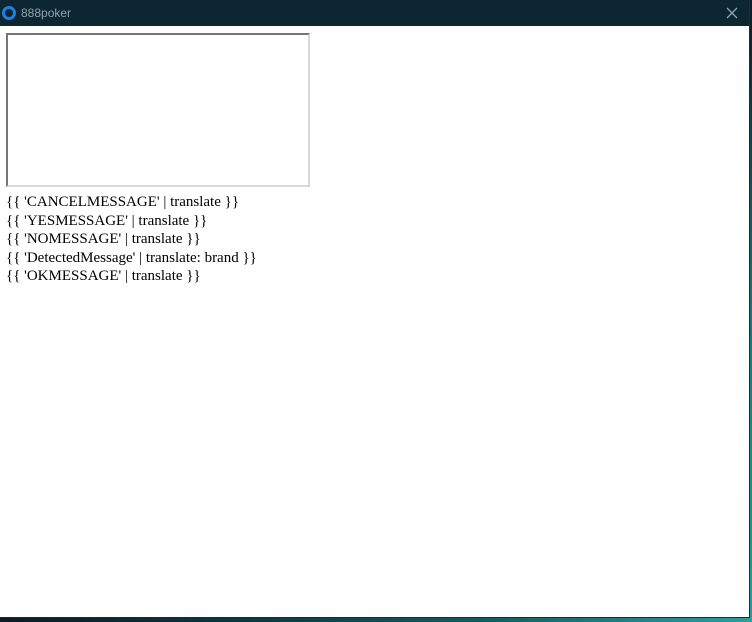  What do you see at coordinates (123, 202) in the screenshot?
I see `cancel-message-text: {{ 'CANCELMESSAGE' | translate }}` at bounding box center [123, 202].